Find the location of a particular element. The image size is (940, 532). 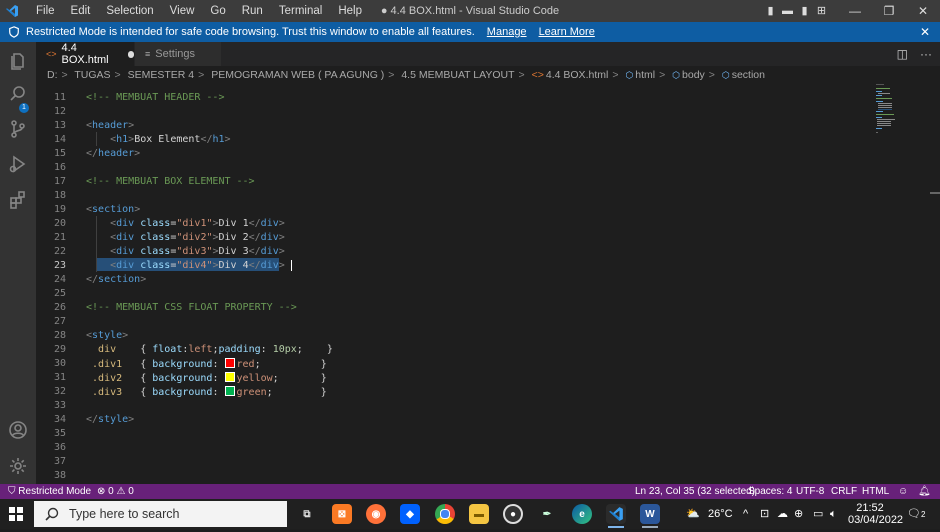

menu-run: Run is located at coordinates (252, 11).